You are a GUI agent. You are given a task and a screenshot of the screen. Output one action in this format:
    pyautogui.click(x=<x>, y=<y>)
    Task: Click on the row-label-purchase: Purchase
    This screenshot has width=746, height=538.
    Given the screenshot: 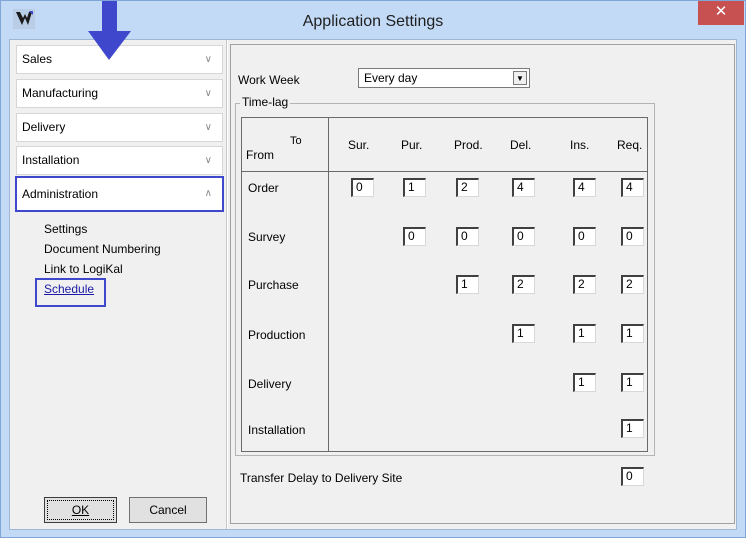 What is the action you would take?
    pyautogui.click(x=273, y=285)
    